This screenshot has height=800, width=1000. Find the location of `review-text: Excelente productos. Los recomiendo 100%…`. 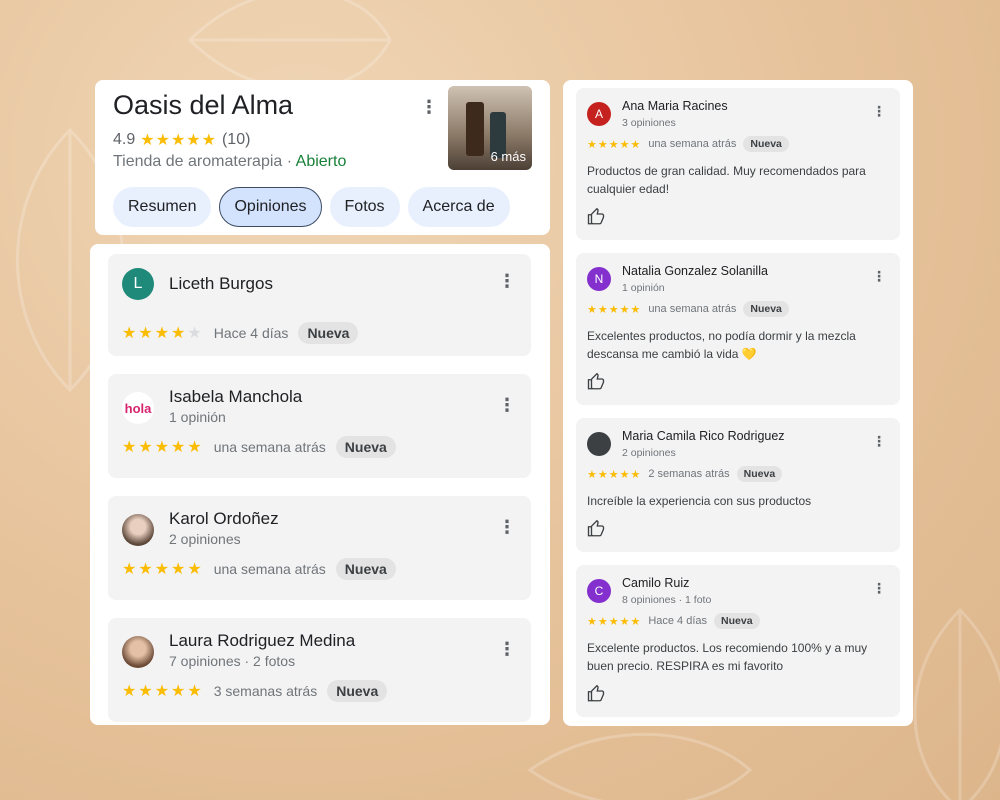

review-text: Excelente productos. Los recomiendo 100%… is located at coordinates (727, 657).